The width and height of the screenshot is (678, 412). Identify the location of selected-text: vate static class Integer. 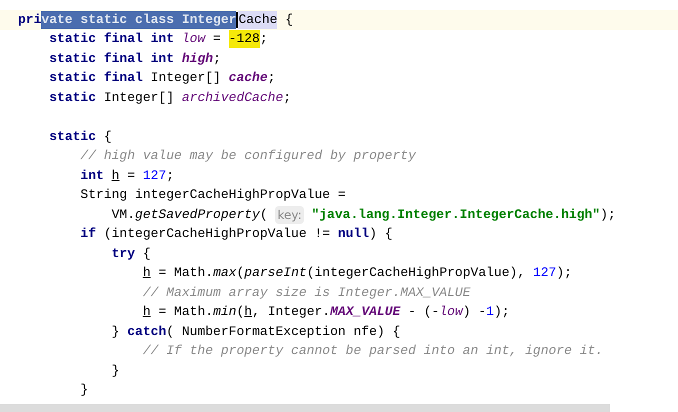
(138, 19).